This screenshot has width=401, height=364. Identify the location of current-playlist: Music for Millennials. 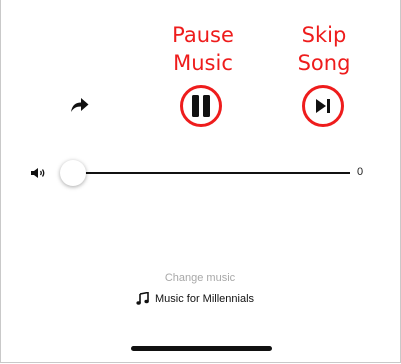
(195, 298).